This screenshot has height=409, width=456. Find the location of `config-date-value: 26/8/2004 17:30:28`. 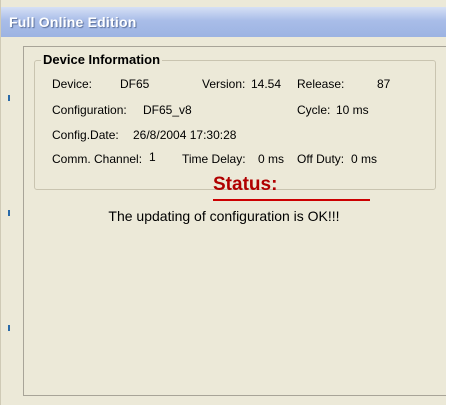

config-date-value: 26/8/2004 17:30:28 is located at coordinates (185, 135).